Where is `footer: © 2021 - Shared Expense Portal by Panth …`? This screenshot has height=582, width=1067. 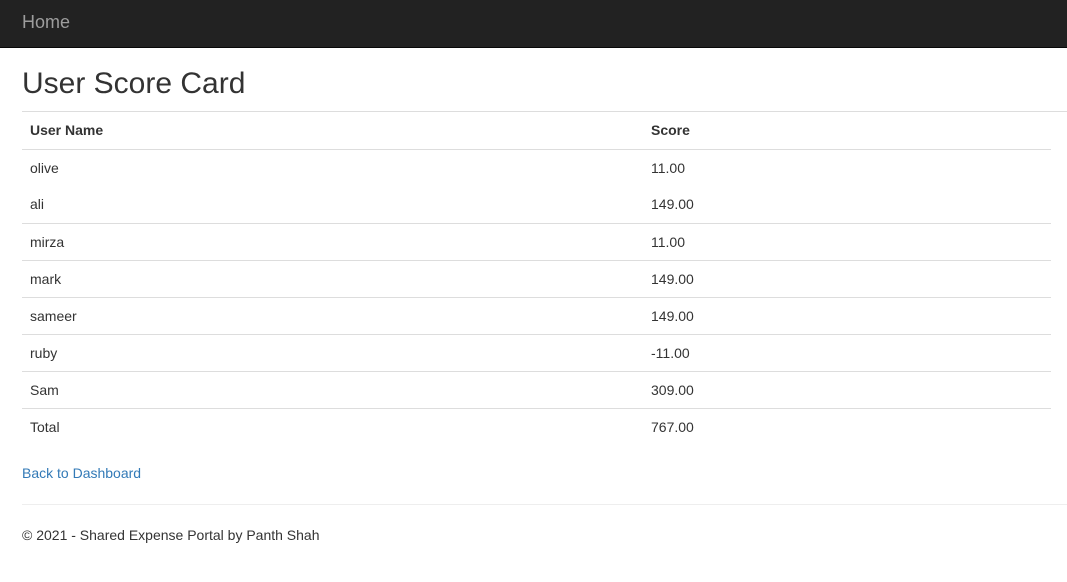
footer: © 2021 - Shared Expense Portal by Panth … is located at coordinates (171, 535).